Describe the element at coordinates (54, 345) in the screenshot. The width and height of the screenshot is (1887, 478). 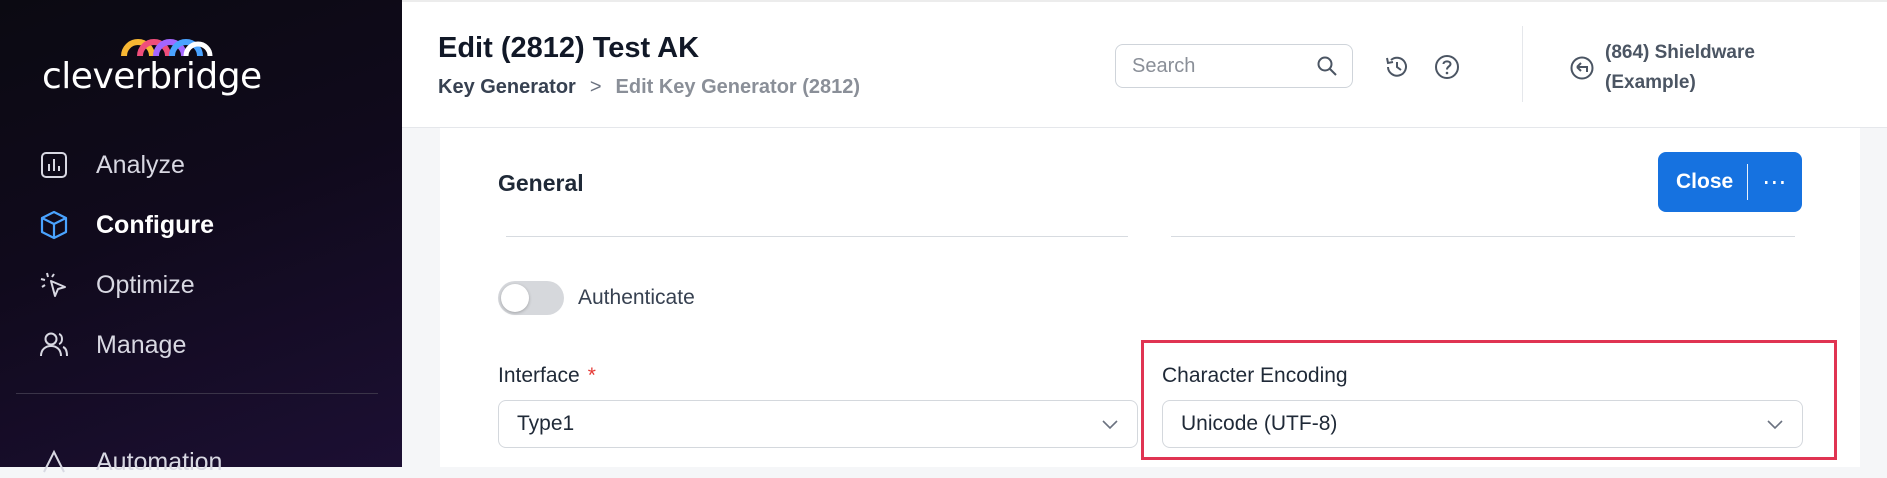
I see `users-icon` at that location.